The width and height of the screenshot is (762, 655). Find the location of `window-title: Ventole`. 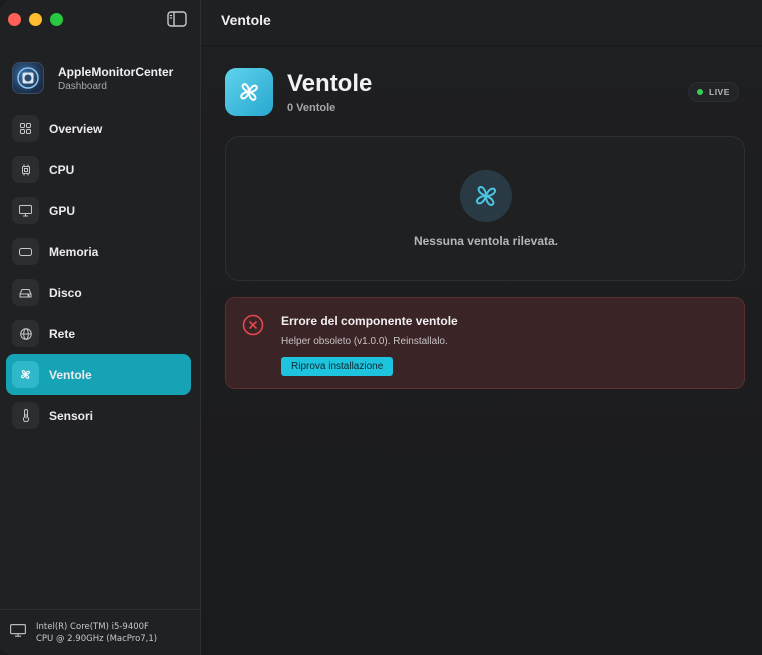

window-title: Ventole is located at coordinates (246, 20).